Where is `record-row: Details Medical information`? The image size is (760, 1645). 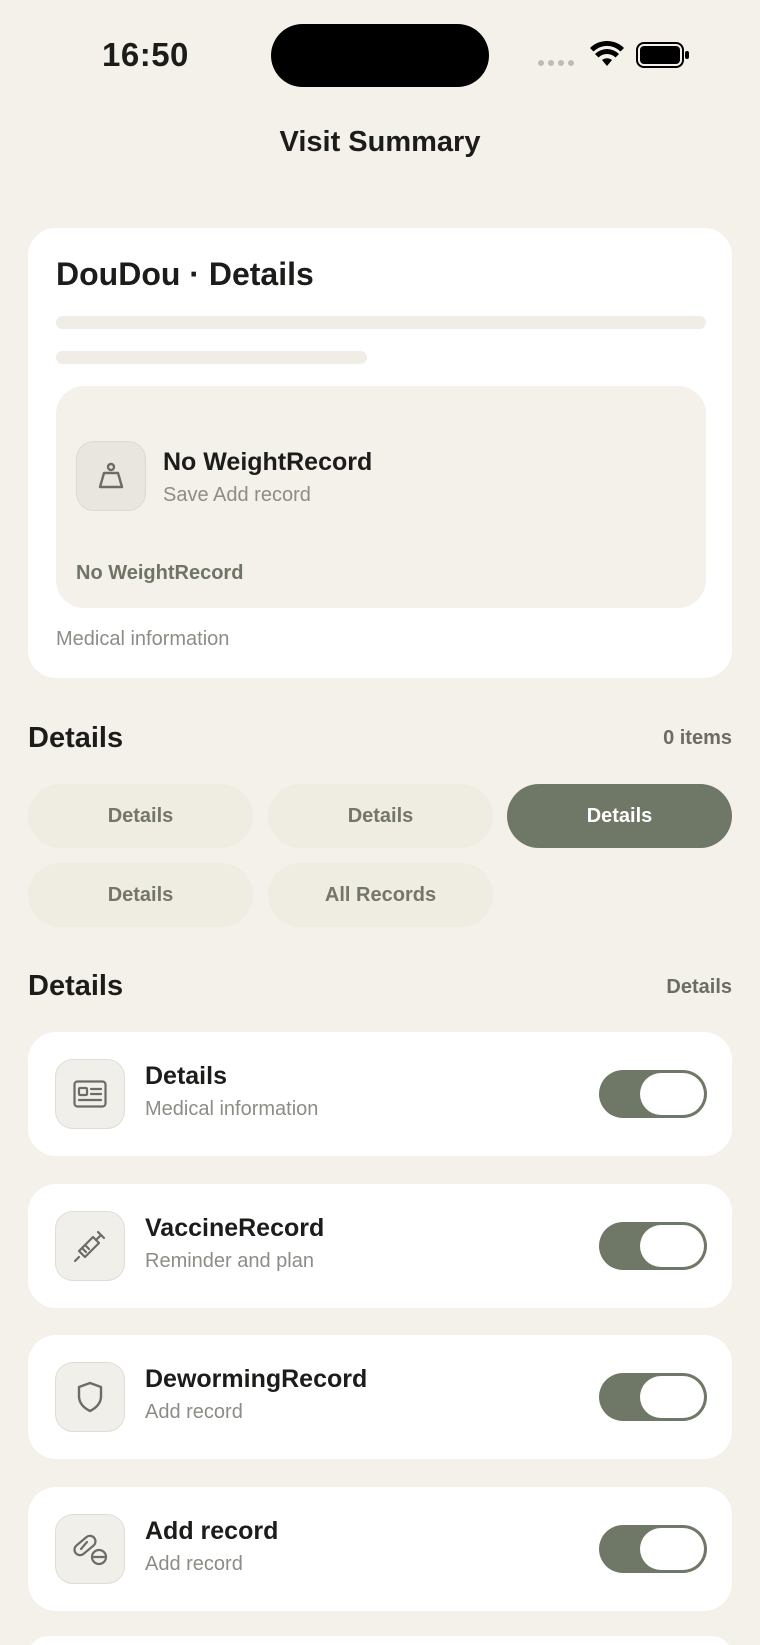
record-row: Details Medical information is located at coordinates (380, 1094).